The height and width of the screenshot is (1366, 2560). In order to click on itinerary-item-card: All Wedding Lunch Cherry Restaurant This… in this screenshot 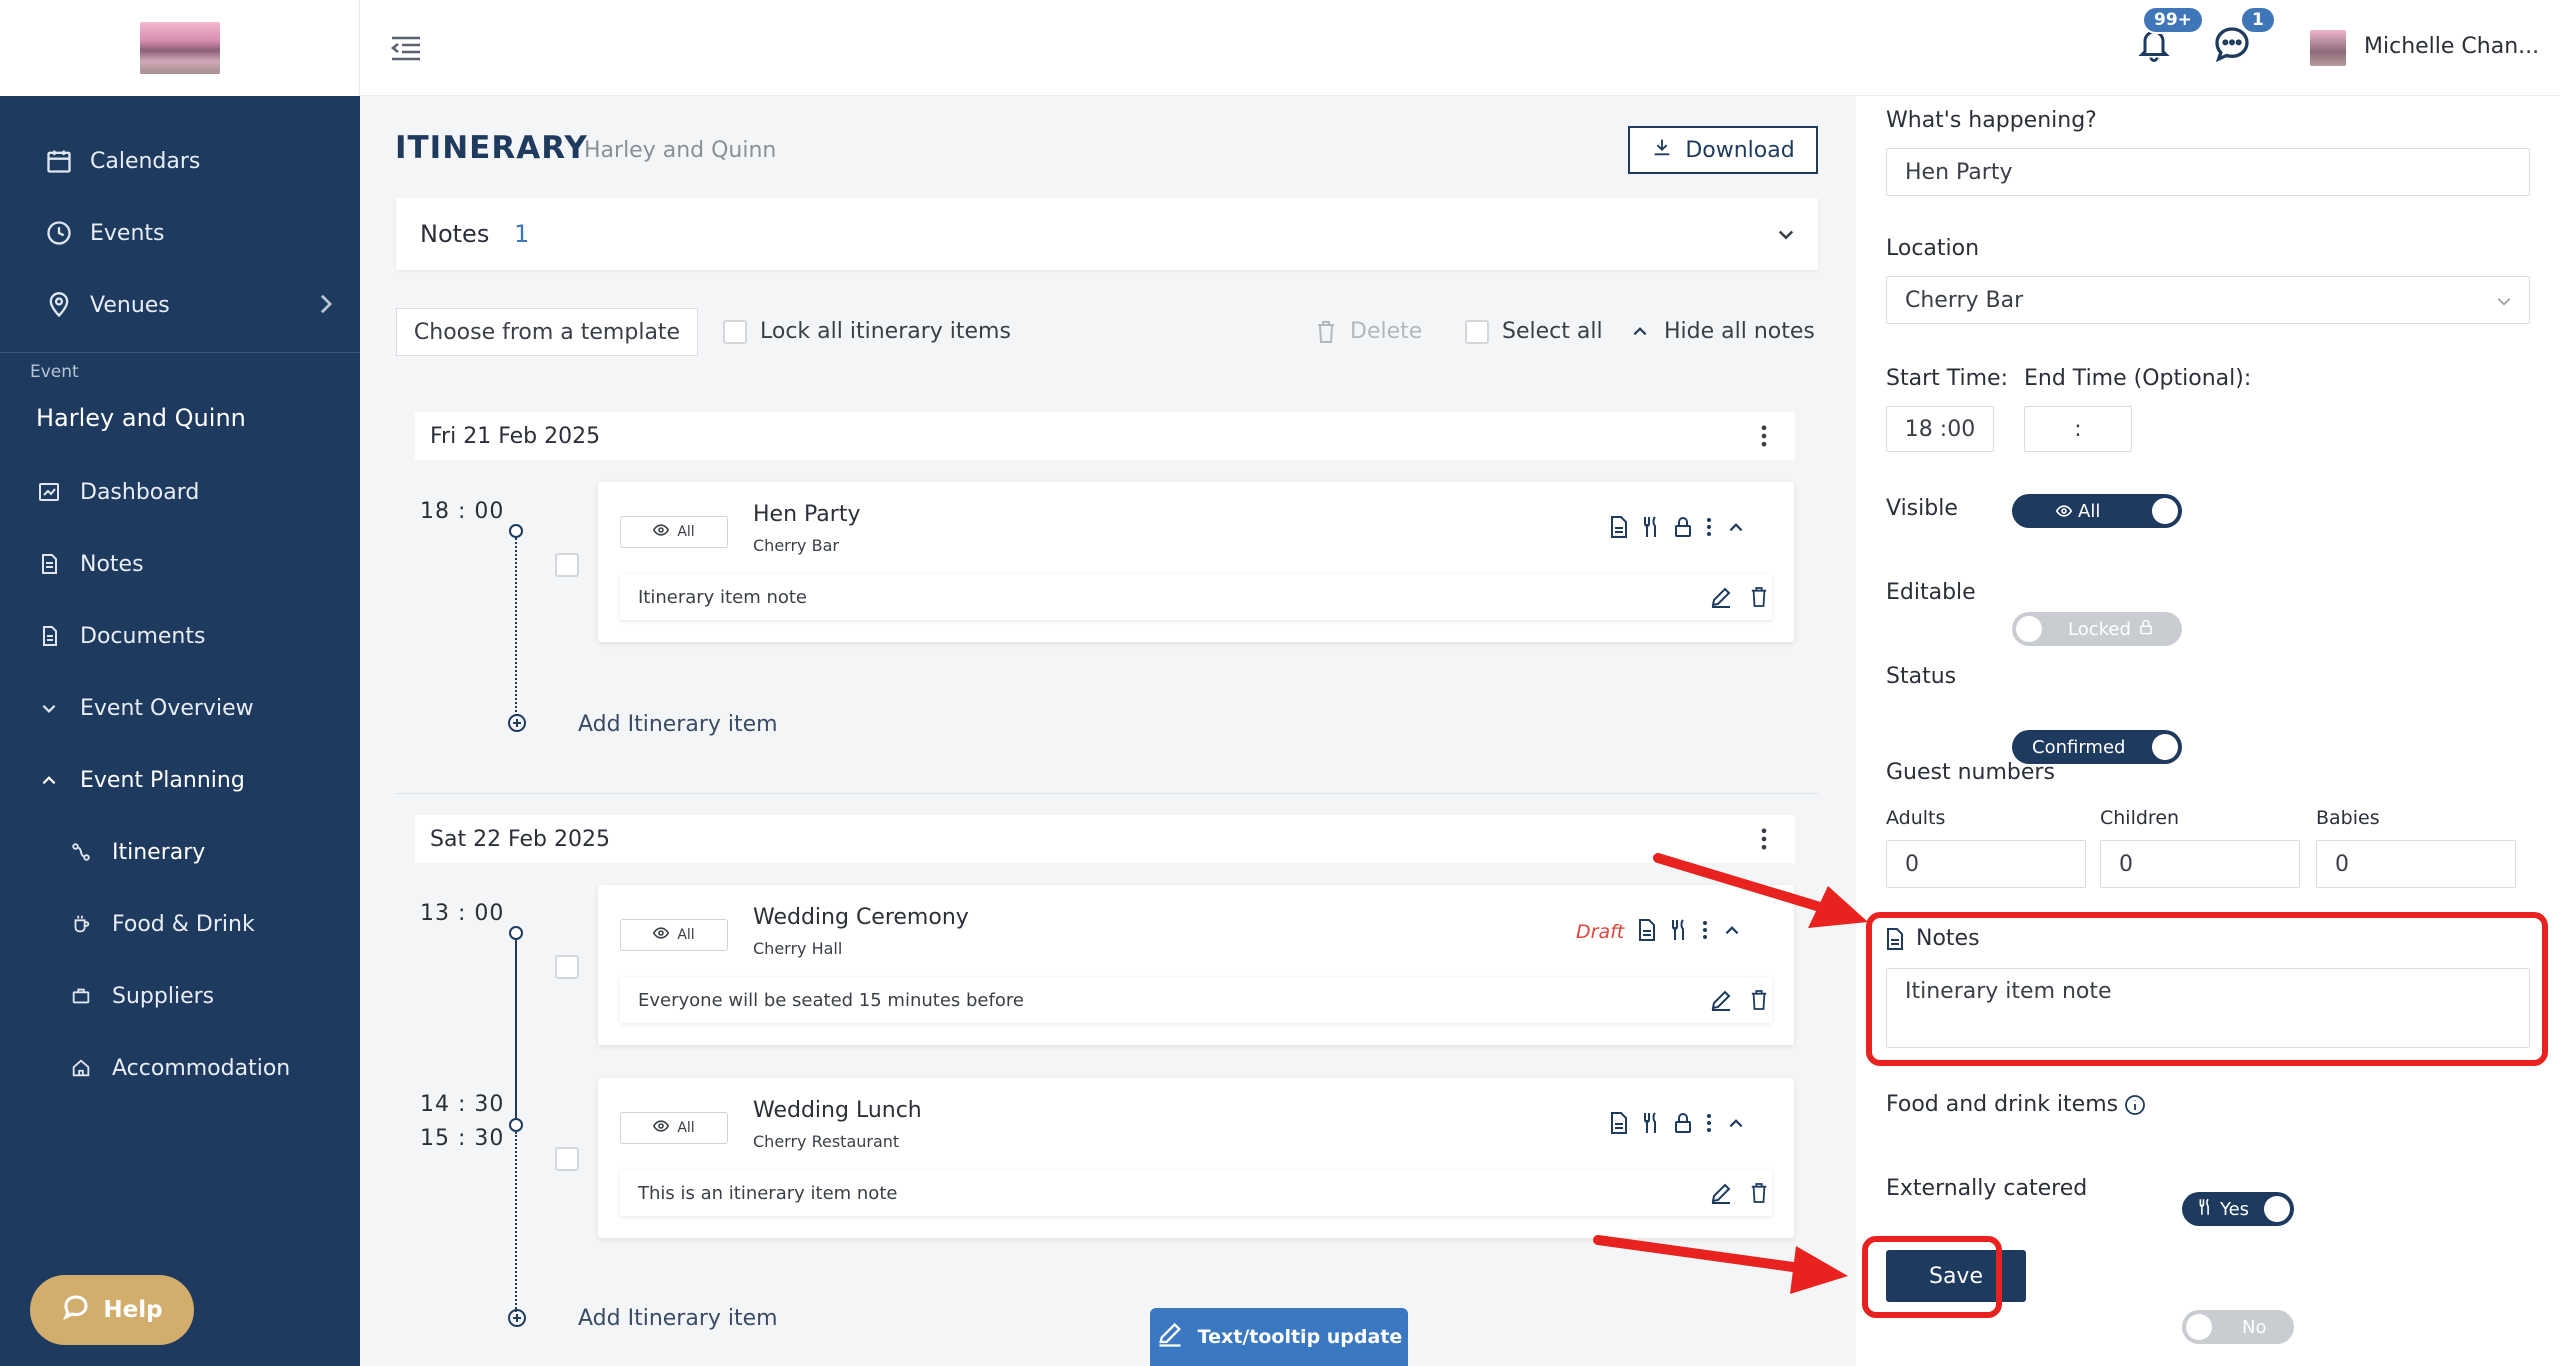, I will do `click(1196, 1158)`.